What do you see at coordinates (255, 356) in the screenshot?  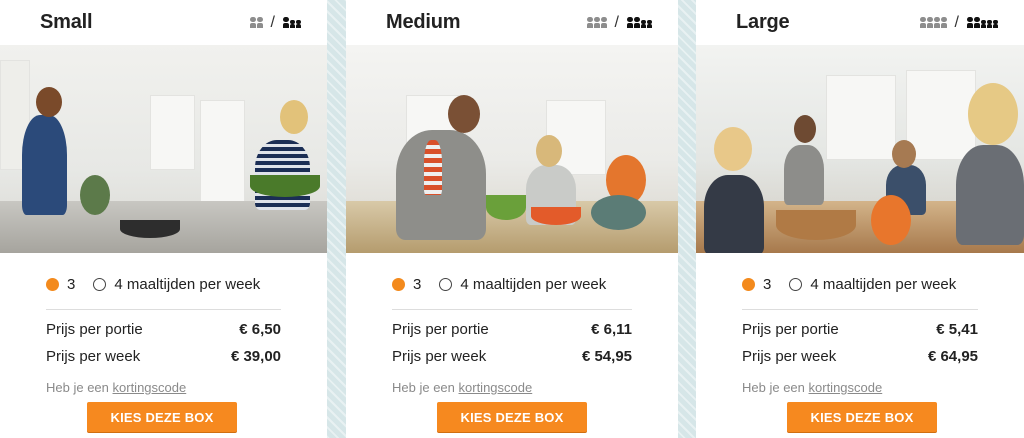 I see `price-value: € 39,00` at bounding box center [255, 356].